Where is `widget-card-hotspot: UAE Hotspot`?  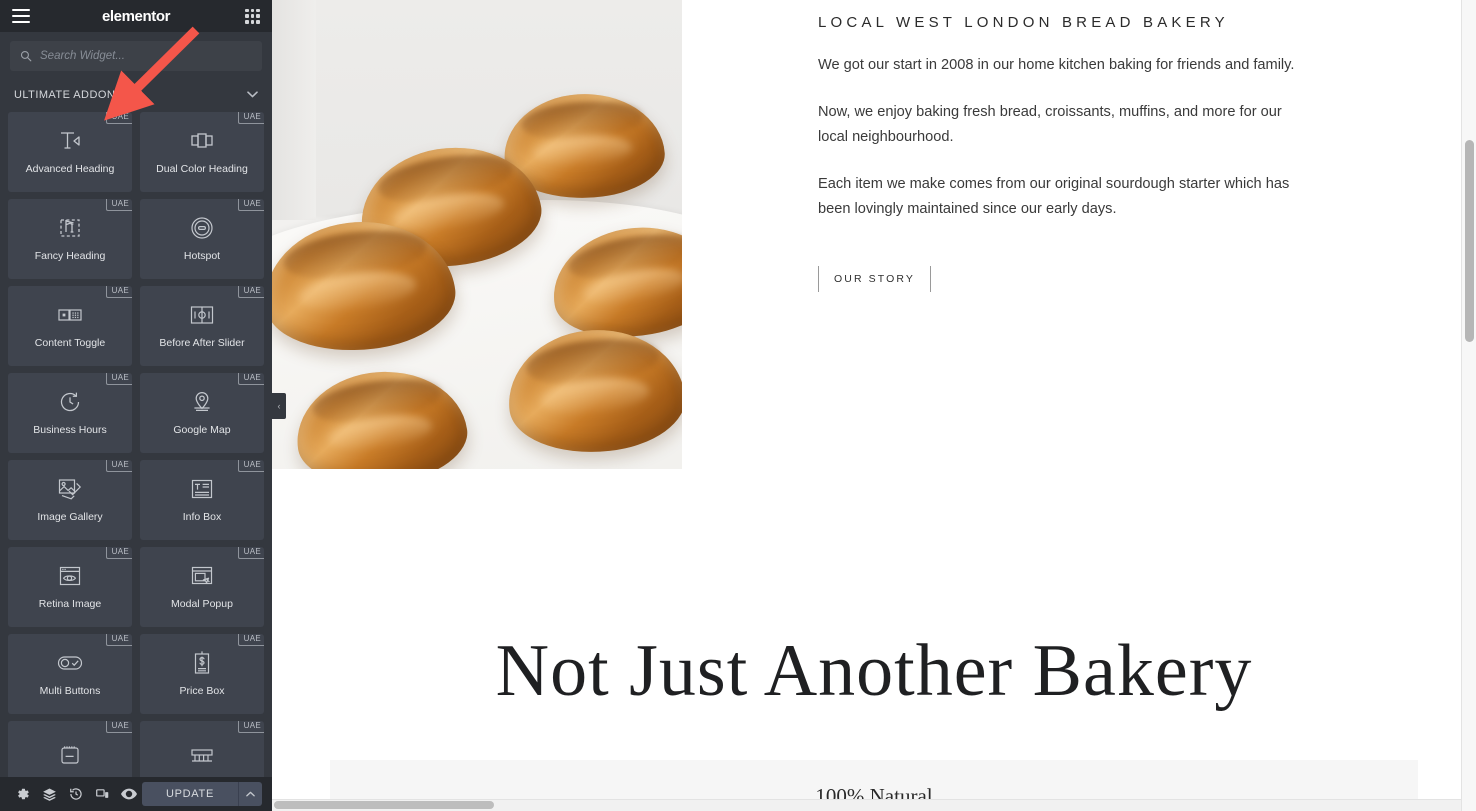
widget-card-hotspot: UAE Hotspot is located at coordinates (202, 238).